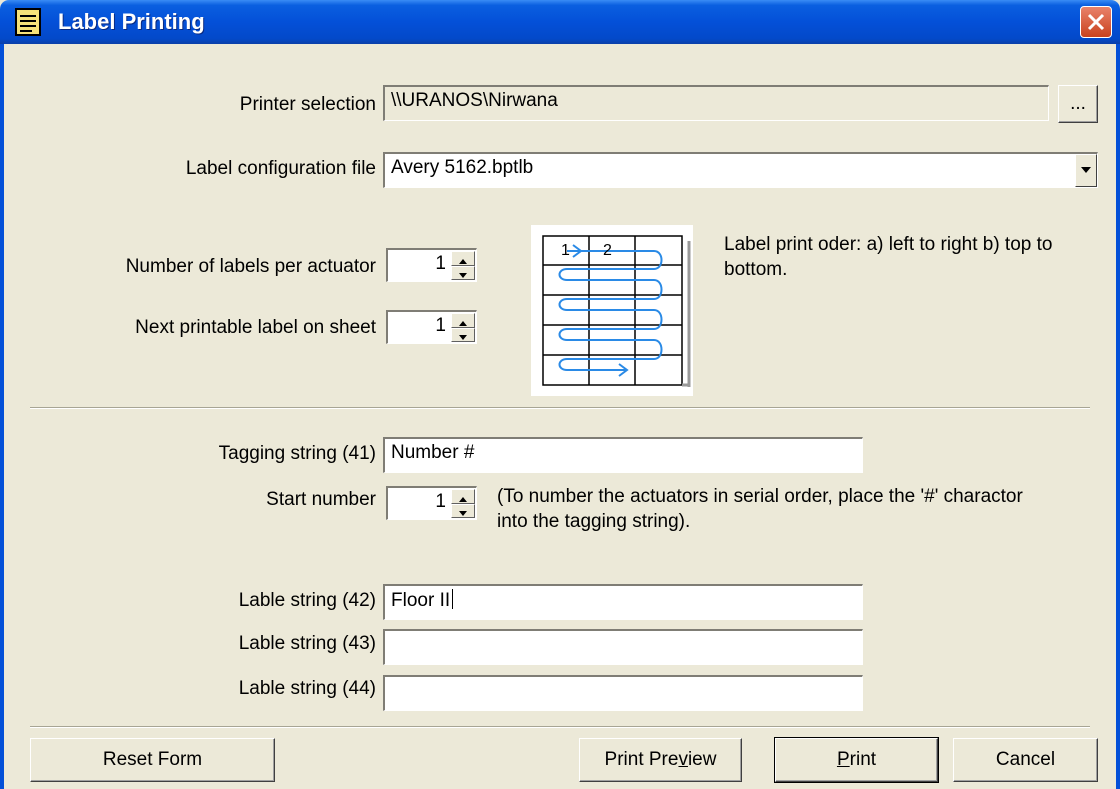 This screenshot has height=789, width=1120. I want to click on print-label: Print, so click(856, 759).